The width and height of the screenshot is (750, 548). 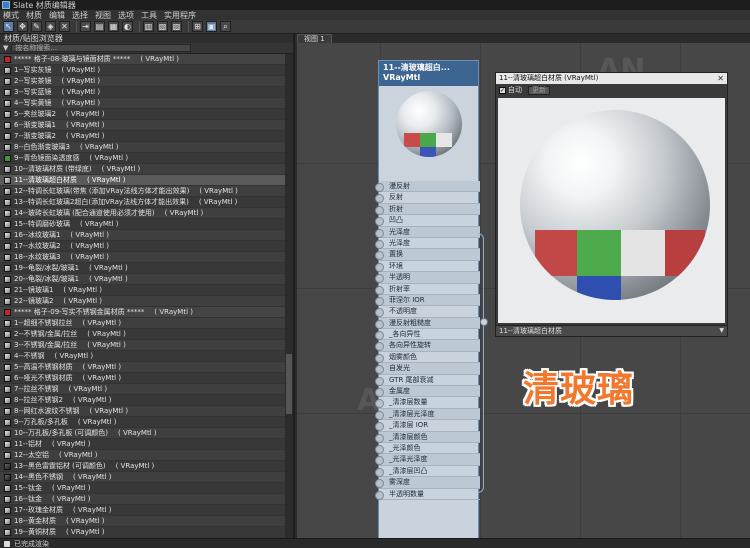 I want to click on material-list-item: 19--黄铜材质 ( VRayMtl ), so click(x=143, y=532).